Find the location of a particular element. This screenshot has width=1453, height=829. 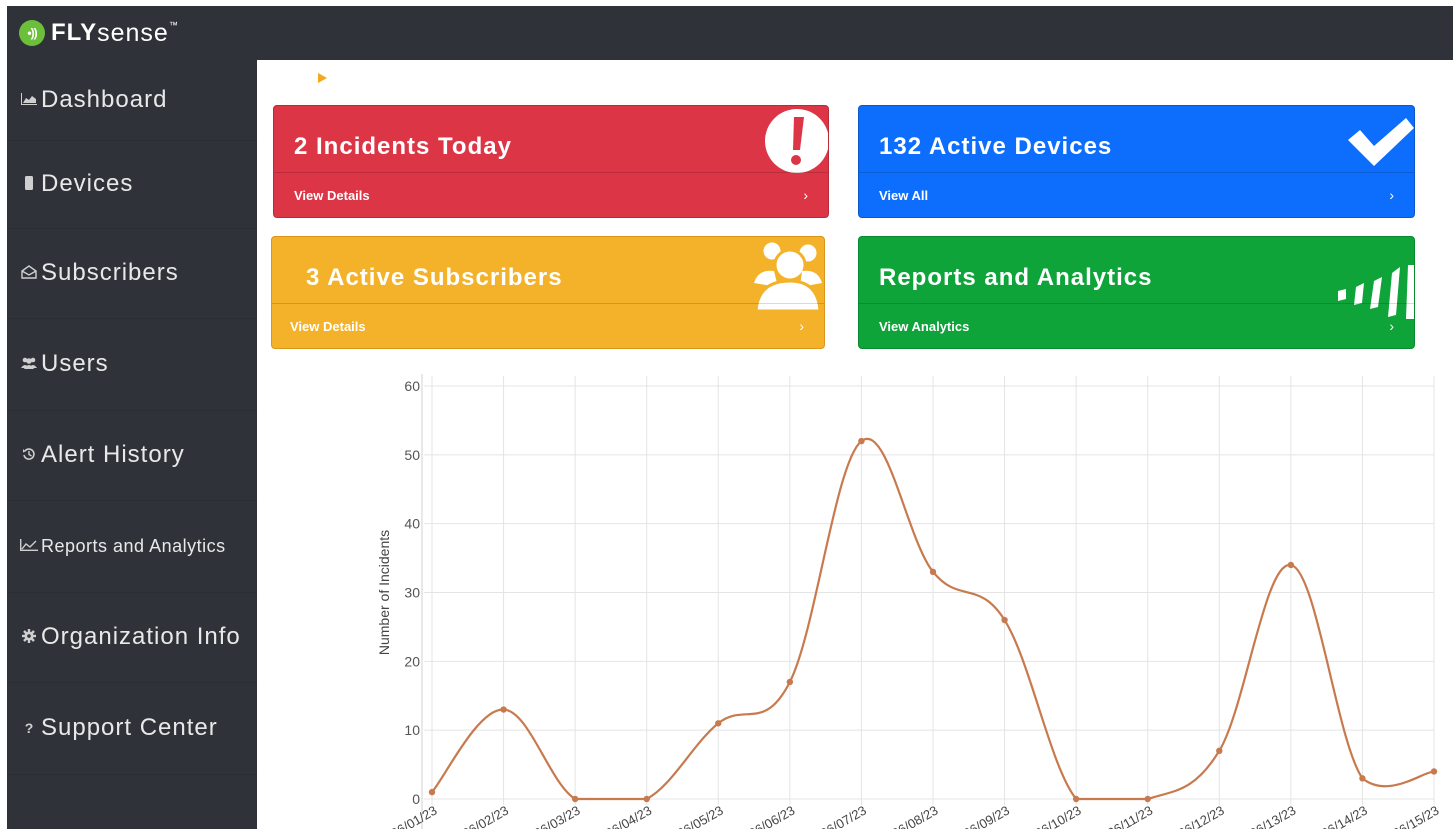

envelope-icon is located at coordinates (29, 273).